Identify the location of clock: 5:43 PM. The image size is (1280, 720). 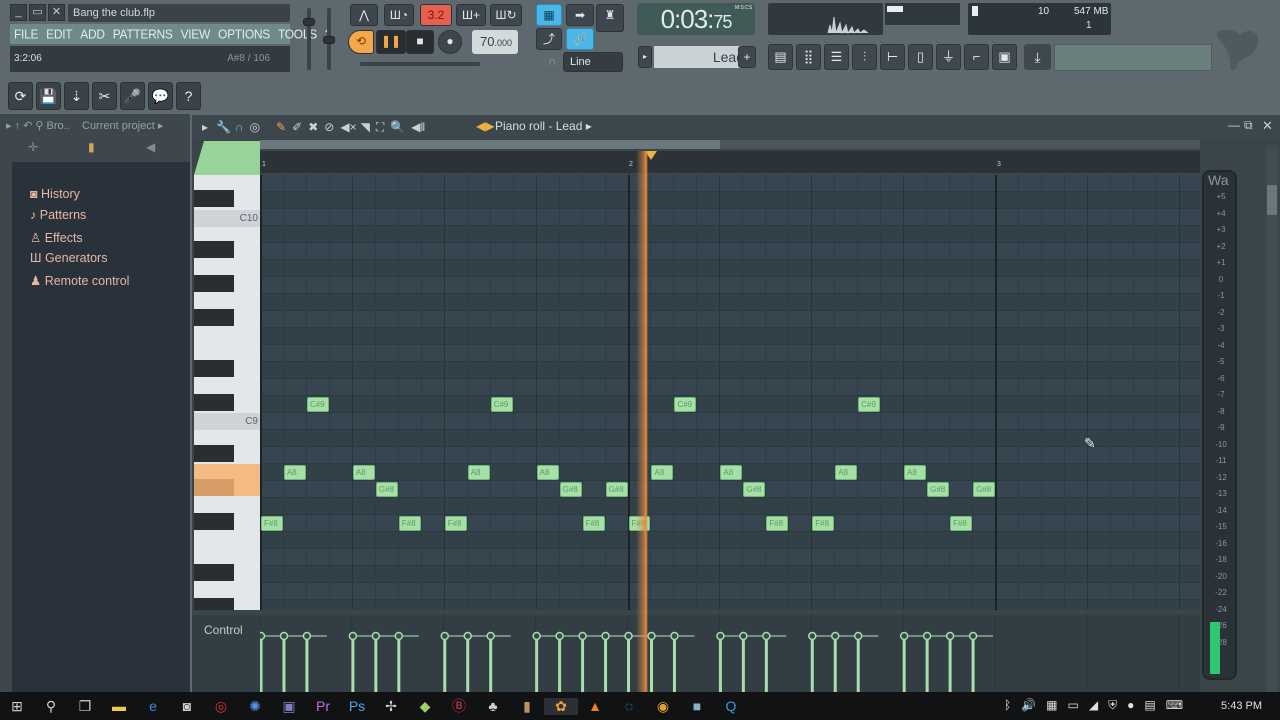
(1241, 706).